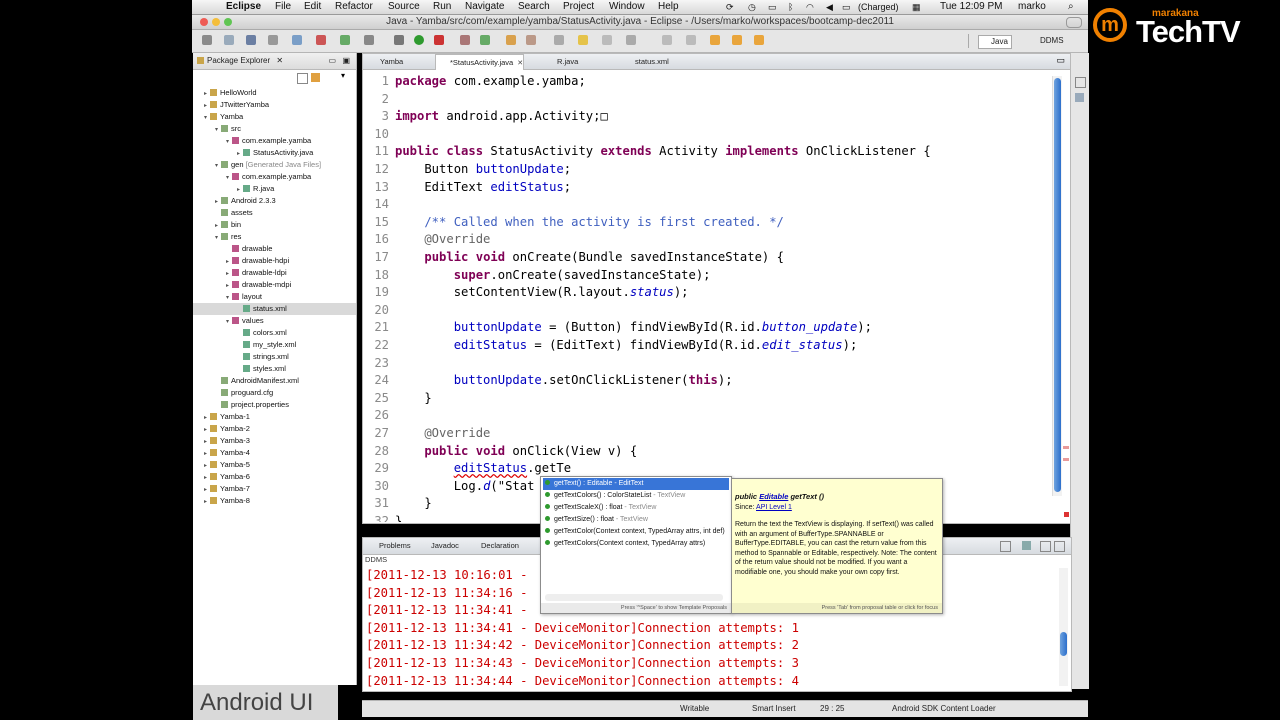 This screenshot has width=1280, height=720. Describe the element at coordinates (484, 7) in the screenshot. I see `menu-navigate: Navigate` at that location.